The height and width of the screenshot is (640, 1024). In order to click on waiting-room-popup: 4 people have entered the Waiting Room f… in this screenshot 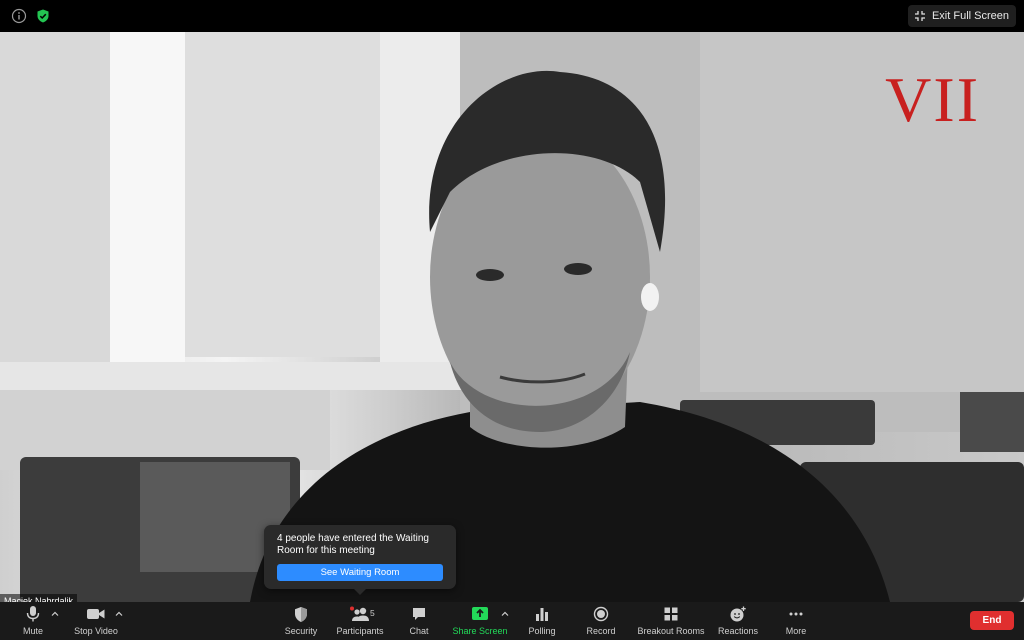, I will do `click(360, 560)`.